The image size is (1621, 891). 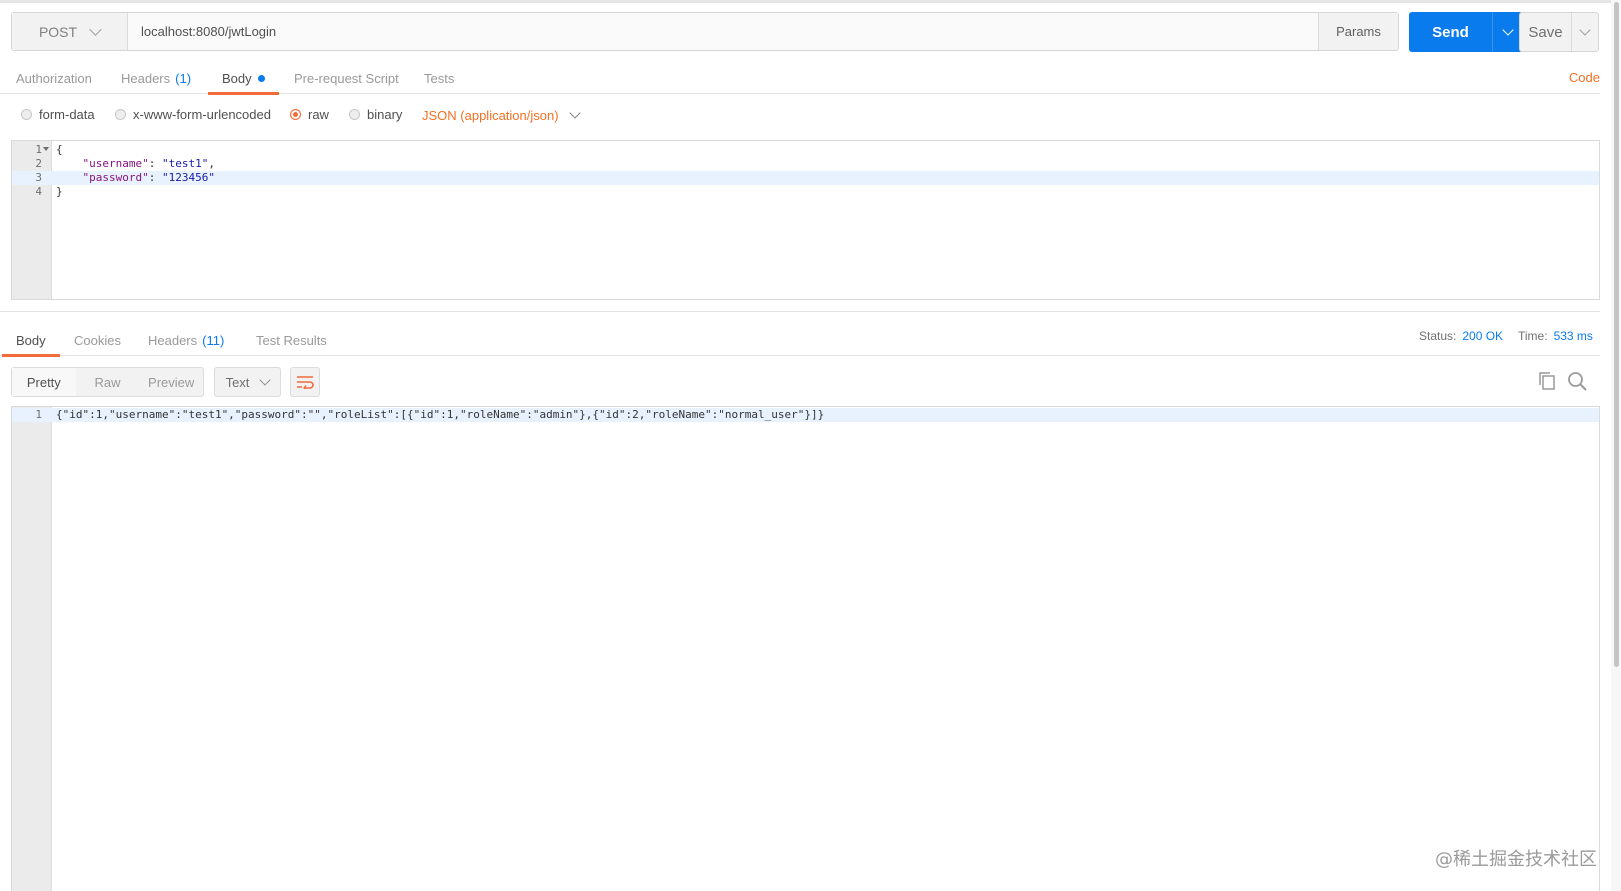 What do you see at coordinates (805, 192) in the screenshot?
I see `code-line: 4 }` at bounding box center [805, 192].